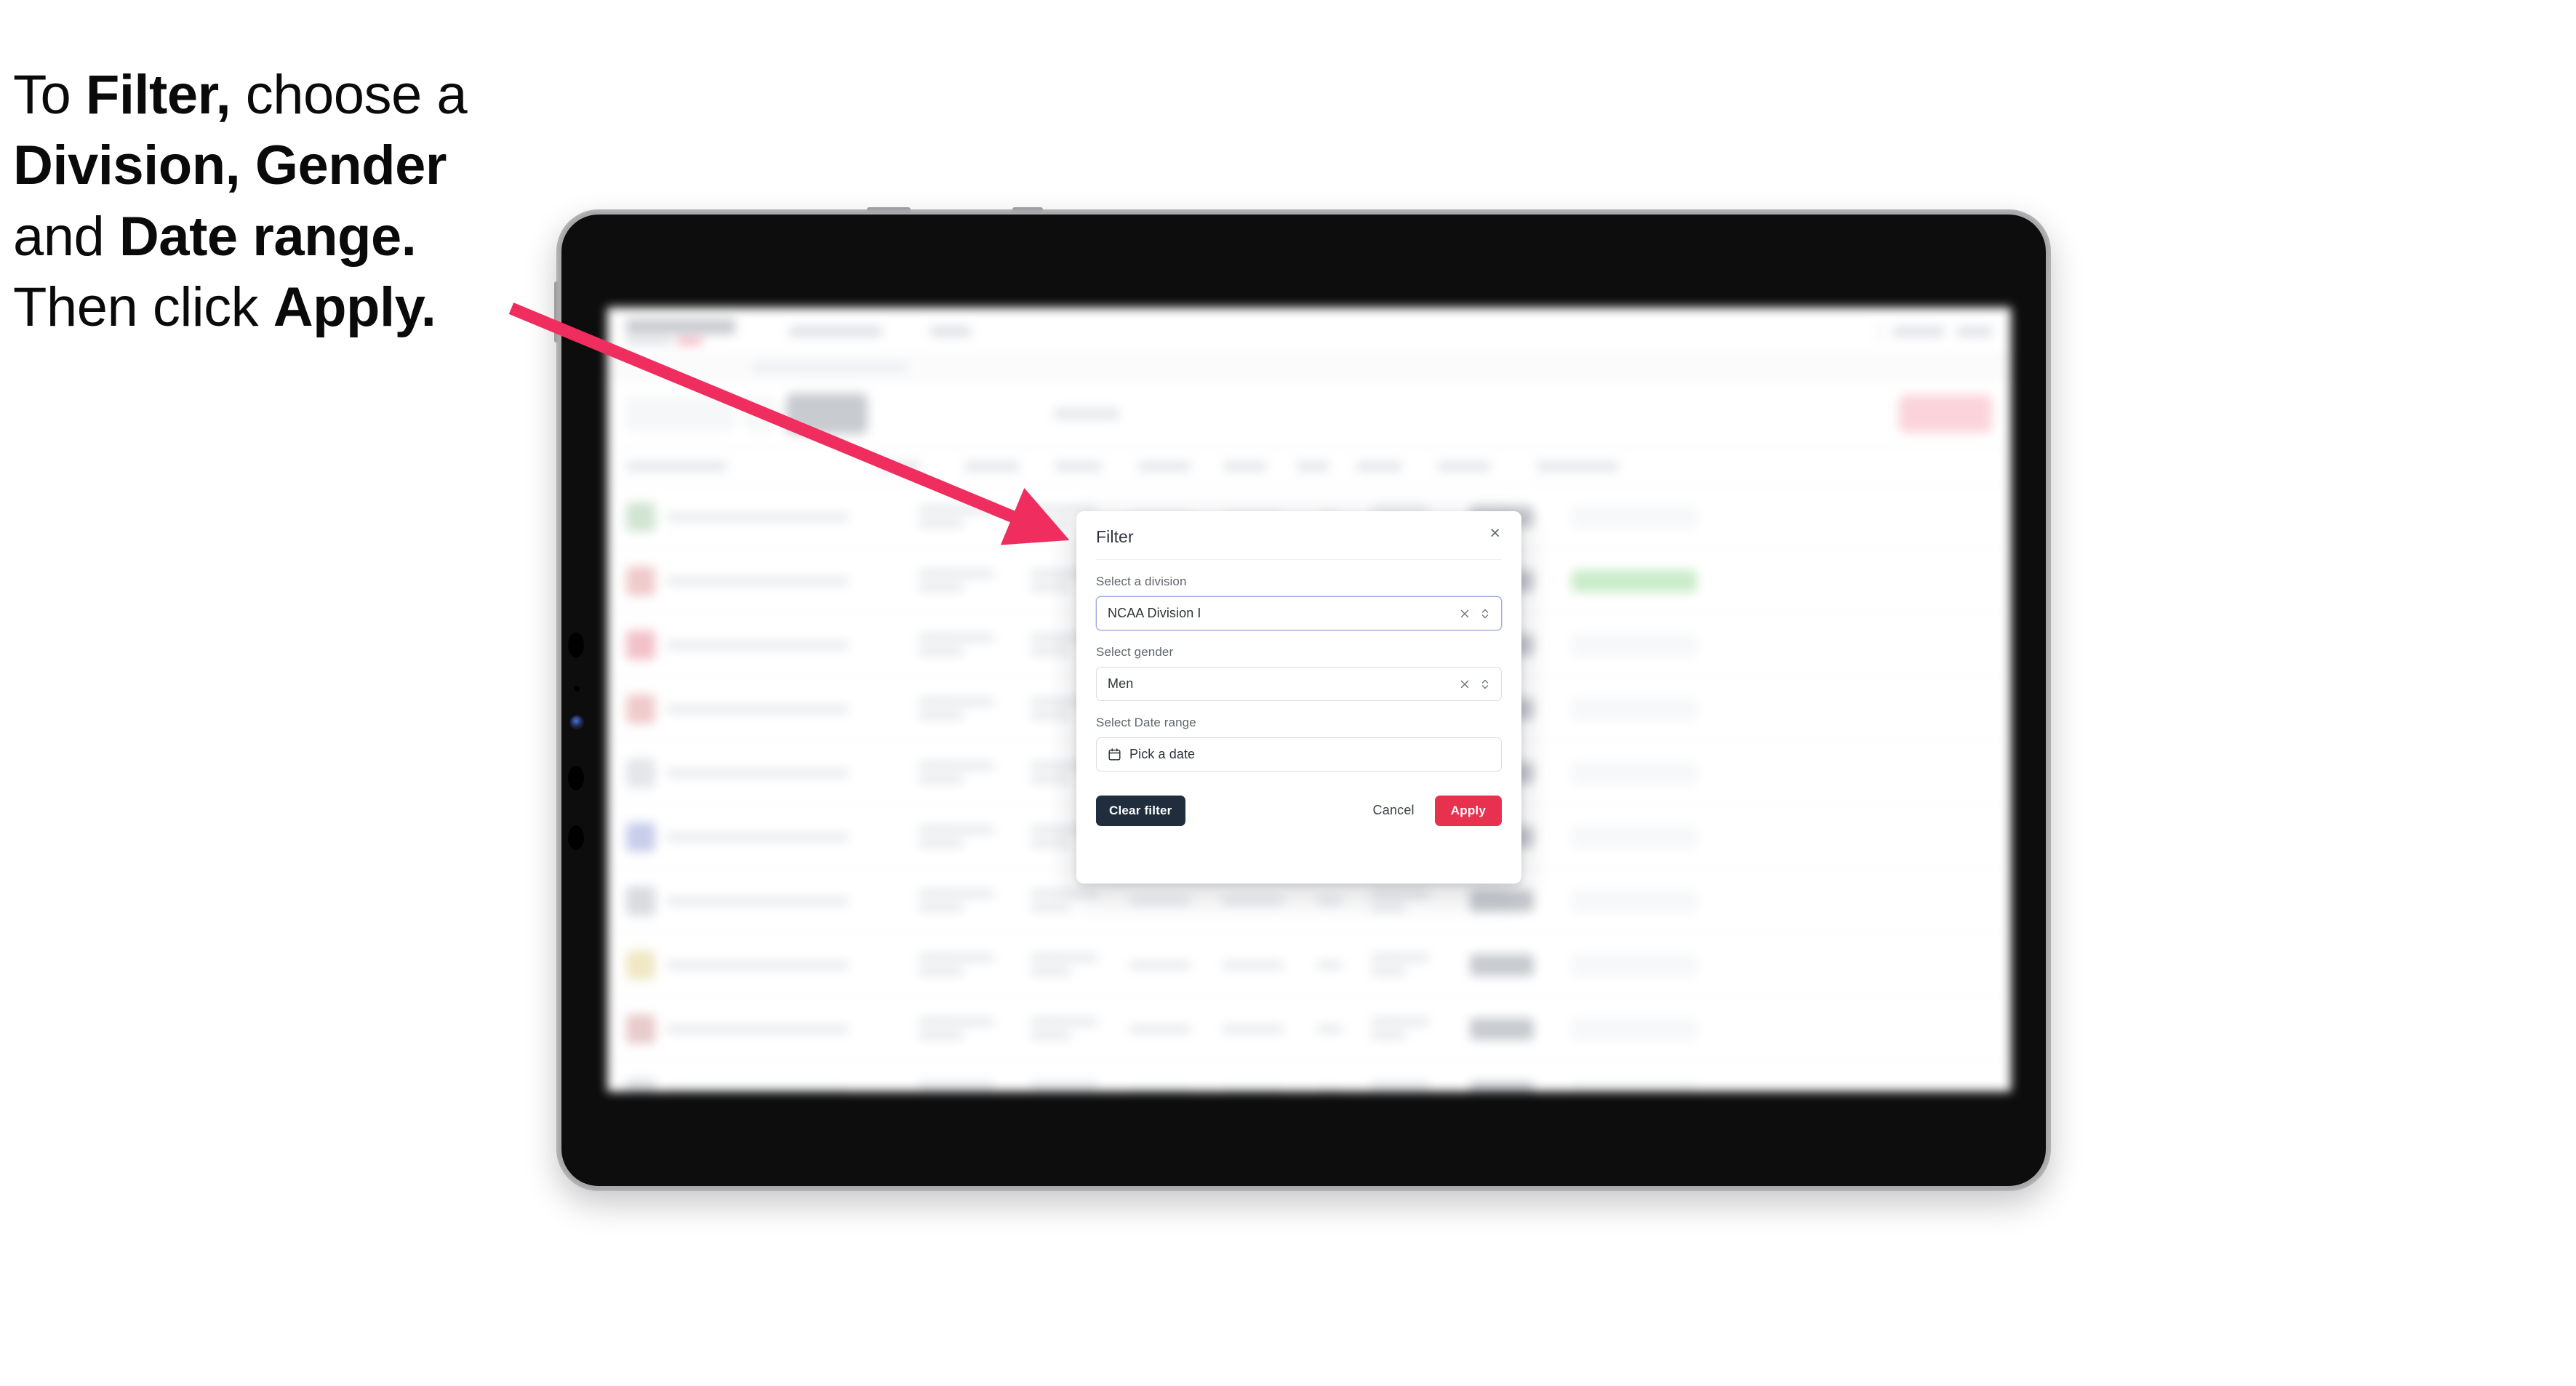 The height and width of the screenshot is (1386, 2576). What do you see at coordinates (1468, 811) in the screenshot?
I see `apply-button: Apply` at bounding box center [1468, 811].